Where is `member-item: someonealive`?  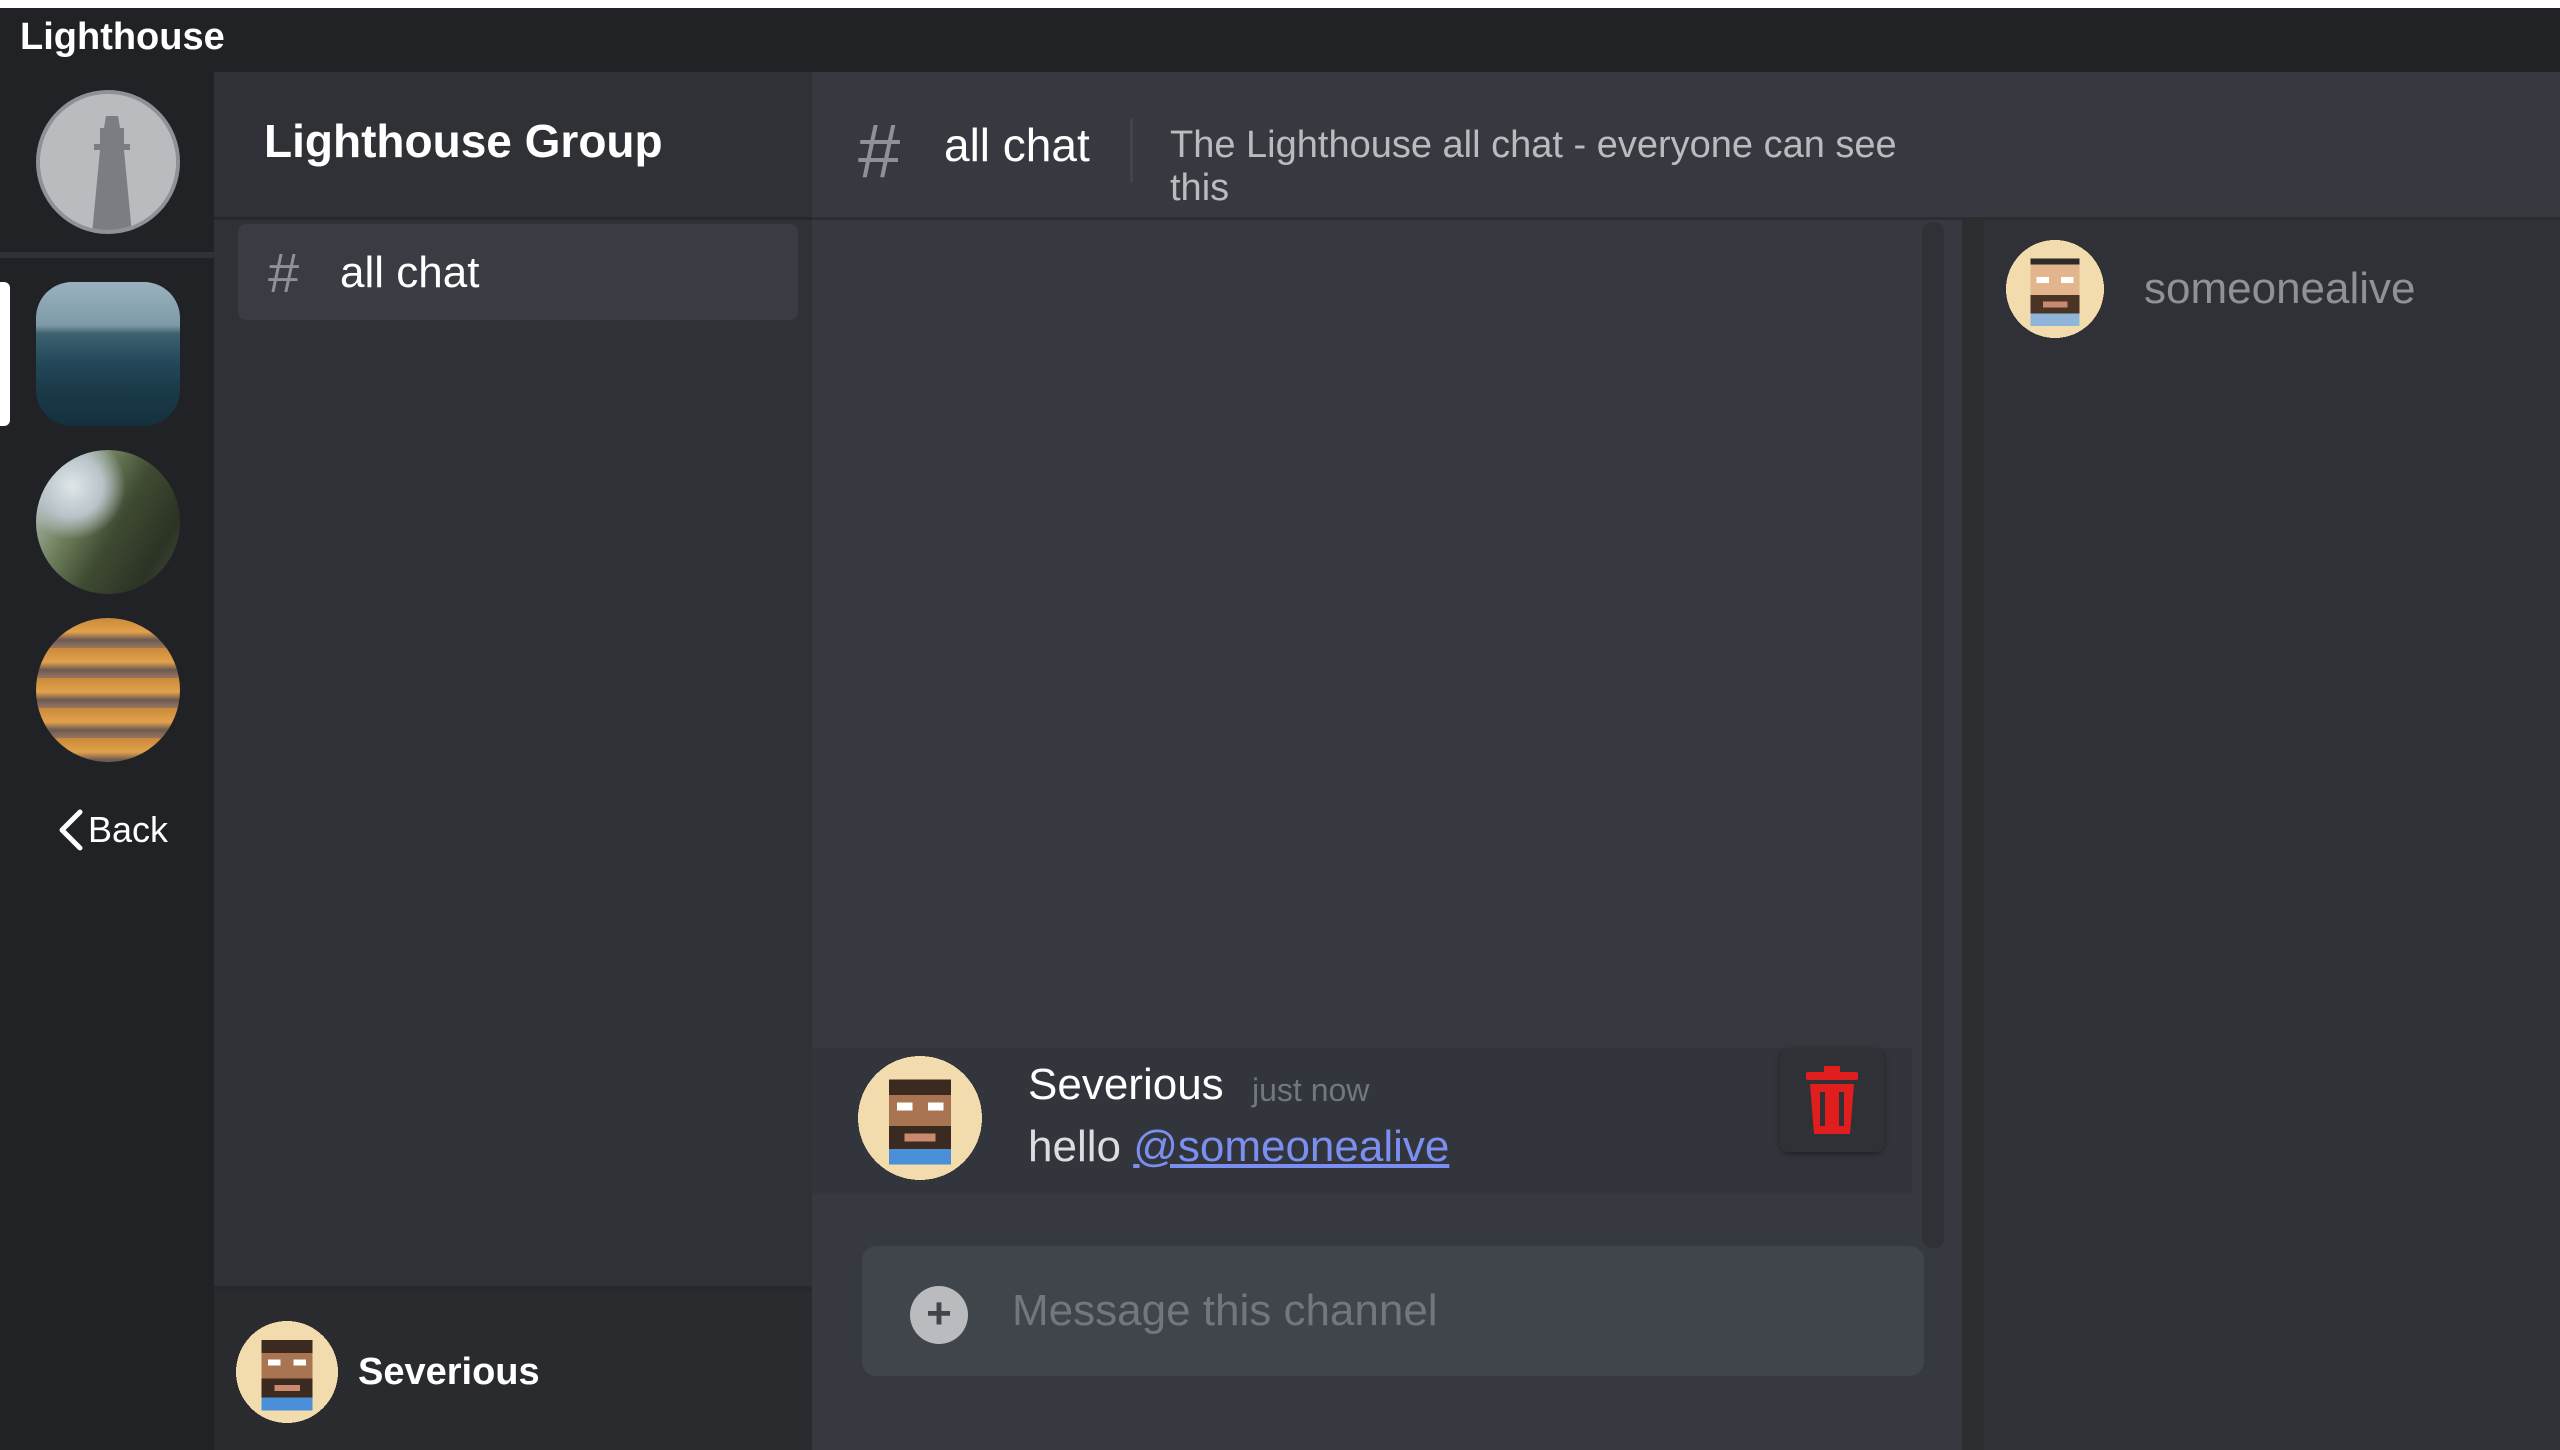 member-item: someonealive is located at coordinates (2276, 295).